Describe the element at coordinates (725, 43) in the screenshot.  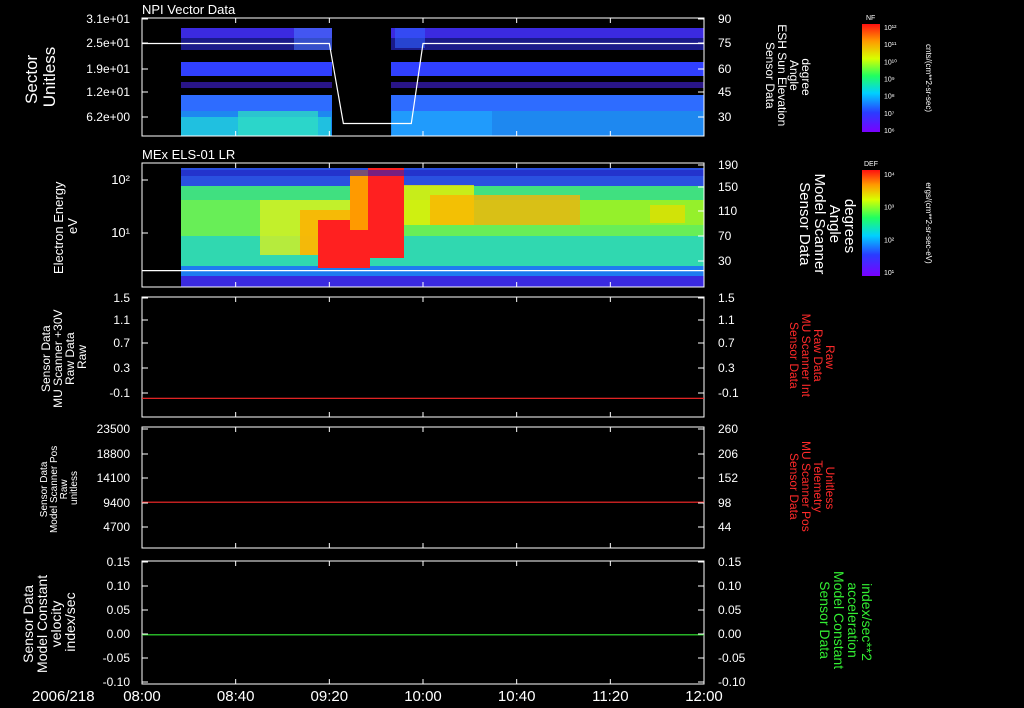
I see `panel1-ytick2-label: 75` at that location.